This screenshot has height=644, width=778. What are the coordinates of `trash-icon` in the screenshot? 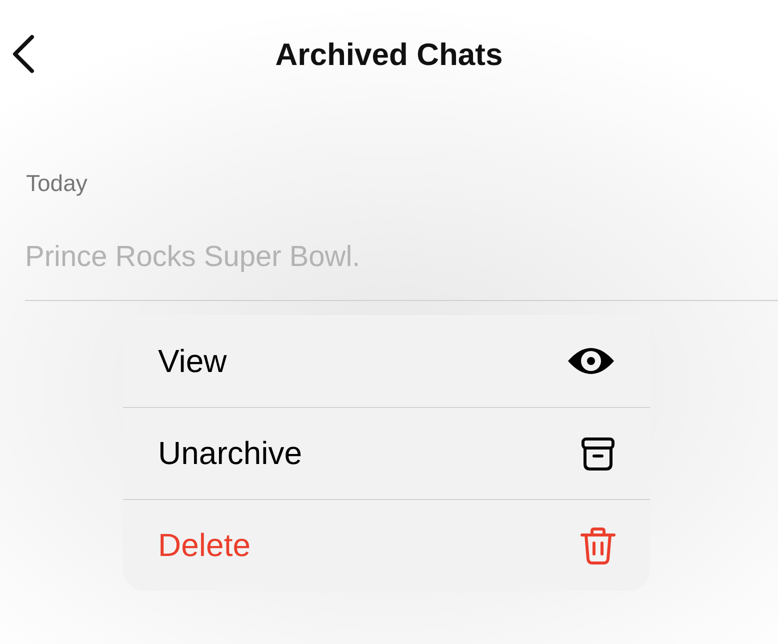 It's located at (598, 545).